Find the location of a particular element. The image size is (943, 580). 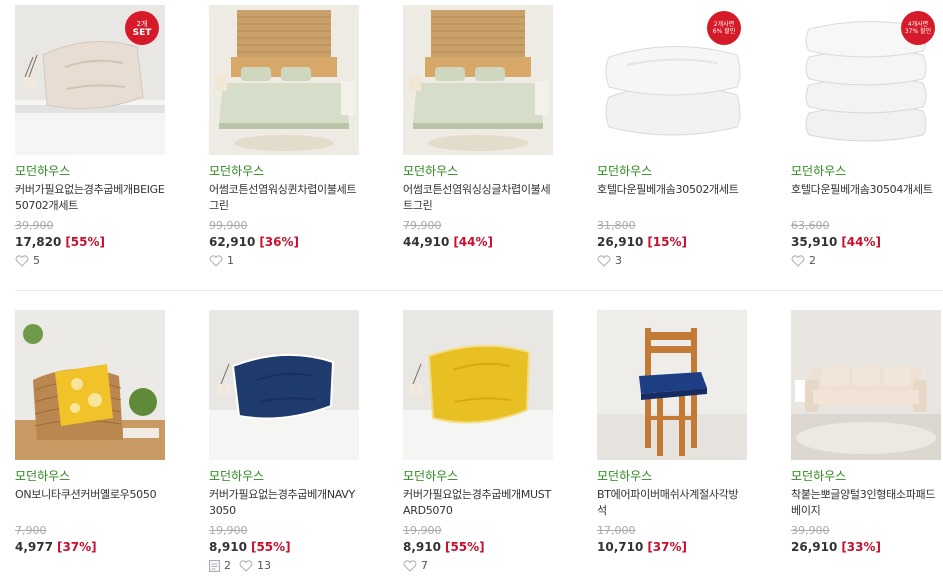

price-line: 17,820 [55%] is located at coordinates (90, 242).